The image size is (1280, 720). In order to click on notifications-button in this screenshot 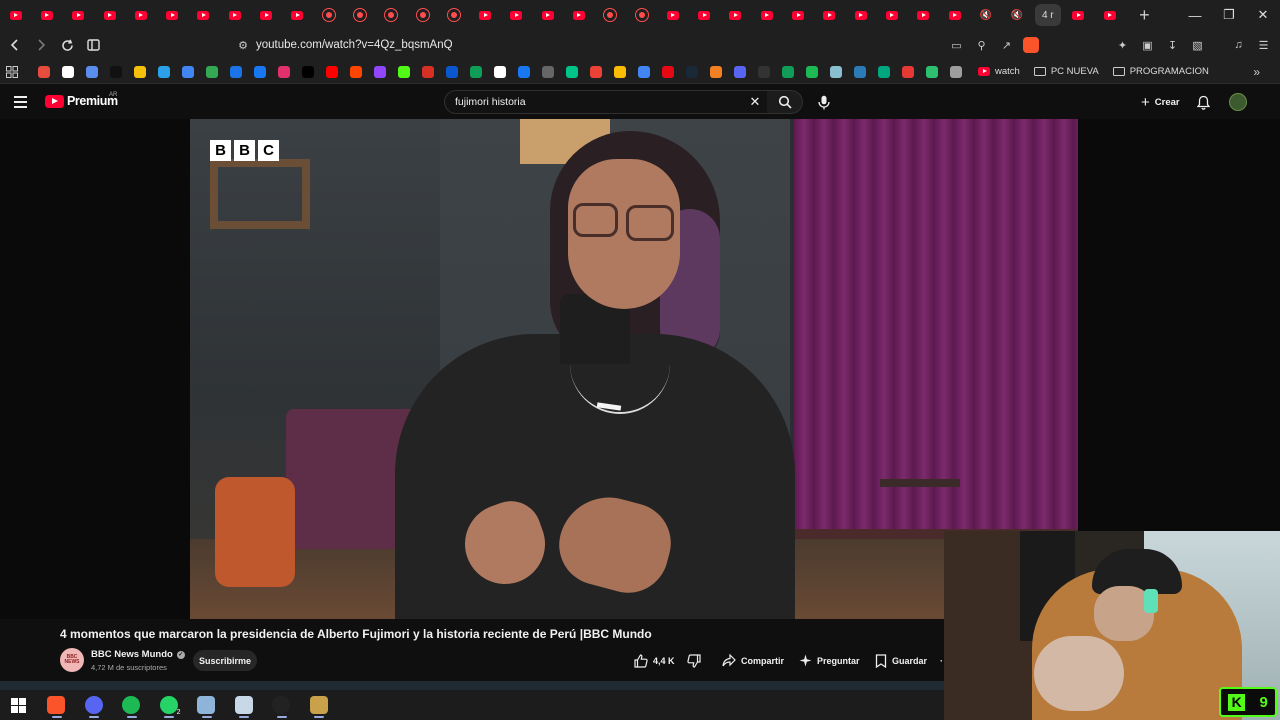, I will do `click(1203, 102)`.